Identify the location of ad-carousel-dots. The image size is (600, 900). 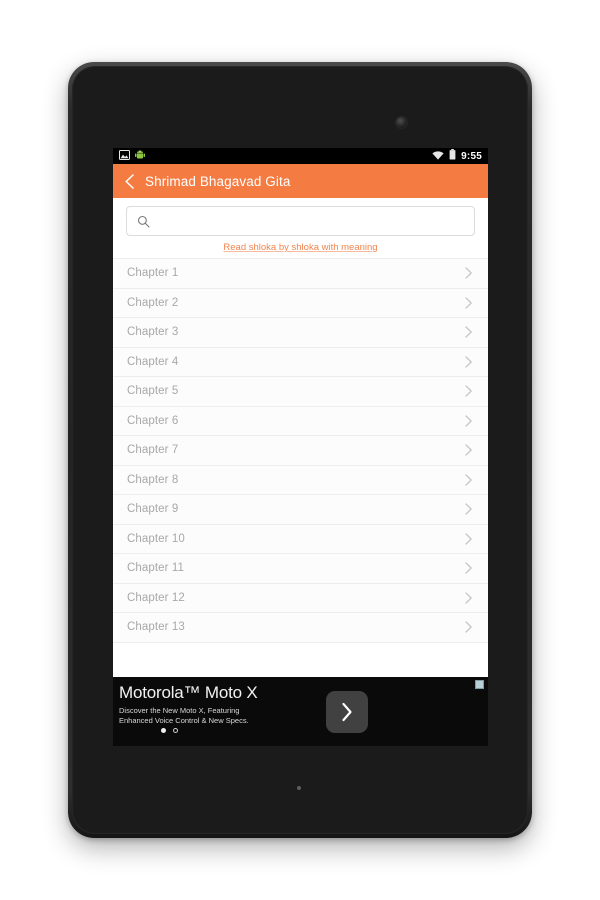
(188, 730).